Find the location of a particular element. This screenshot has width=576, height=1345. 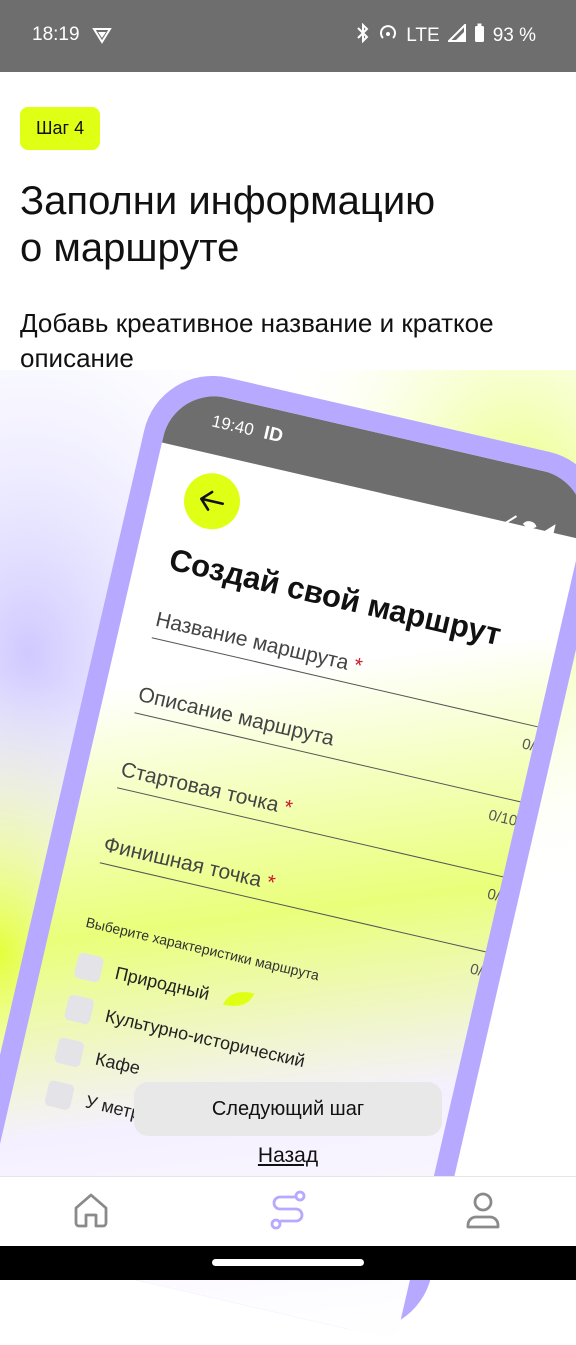

step-badge: Шаг 4 is located at coordinates (60, 128).